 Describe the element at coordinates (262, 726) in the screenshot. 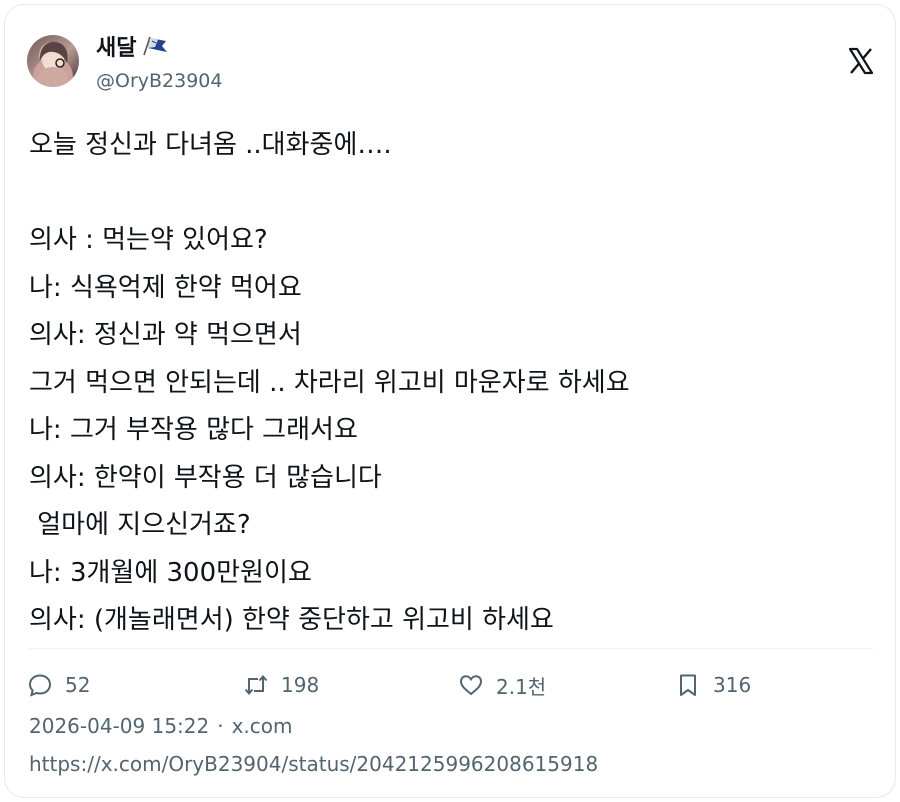

I see `source-link: x.com` at that location.